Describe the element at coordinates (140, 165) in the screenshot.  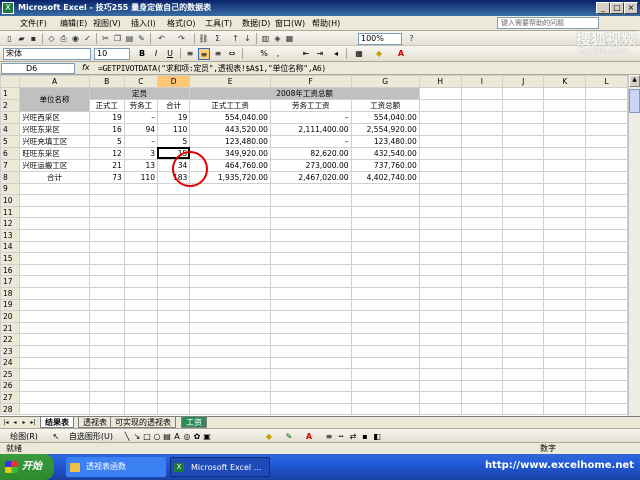
I see `value-cell: 13` at that location.